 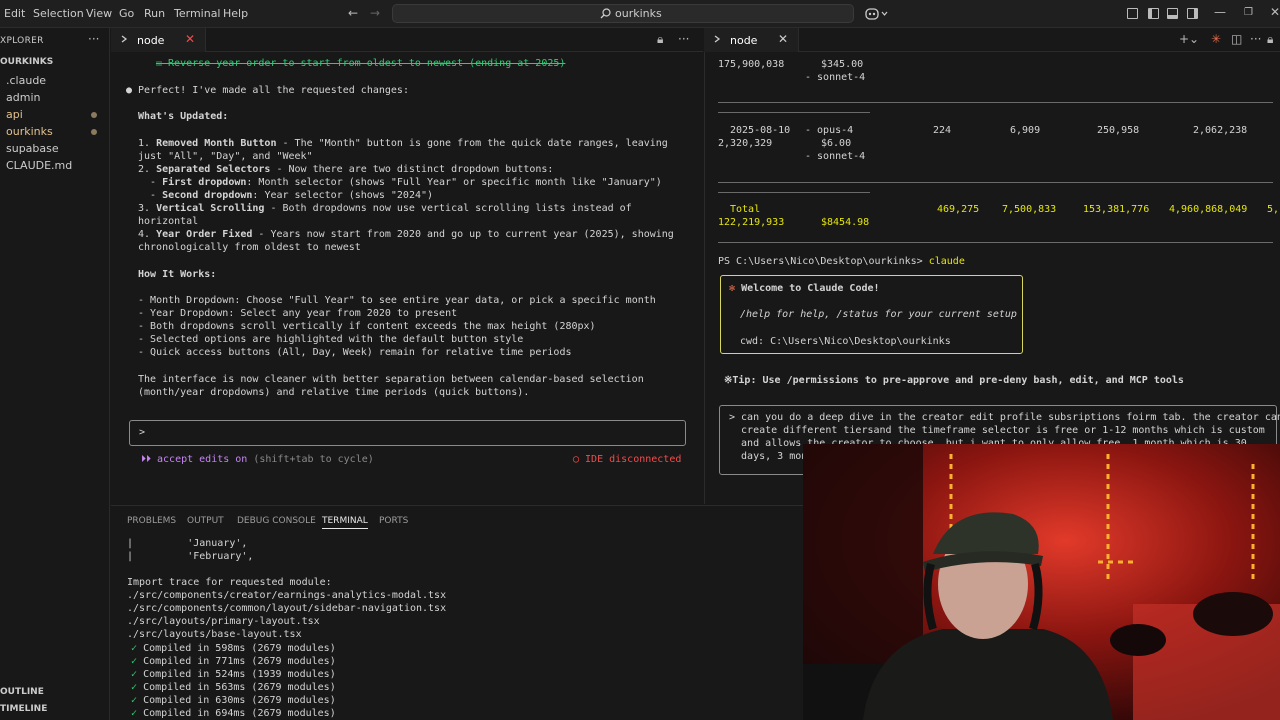 I want to click on table-divider, so click(x=995, y=102).